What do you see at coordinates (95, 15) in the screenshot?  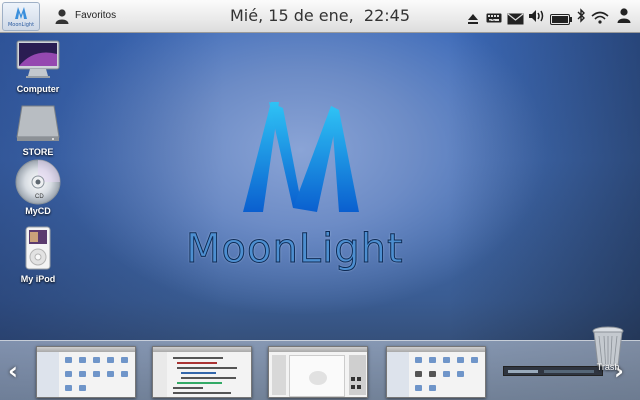 I see `favorites-menu: Favoritos` at bounding box center [95, 15].